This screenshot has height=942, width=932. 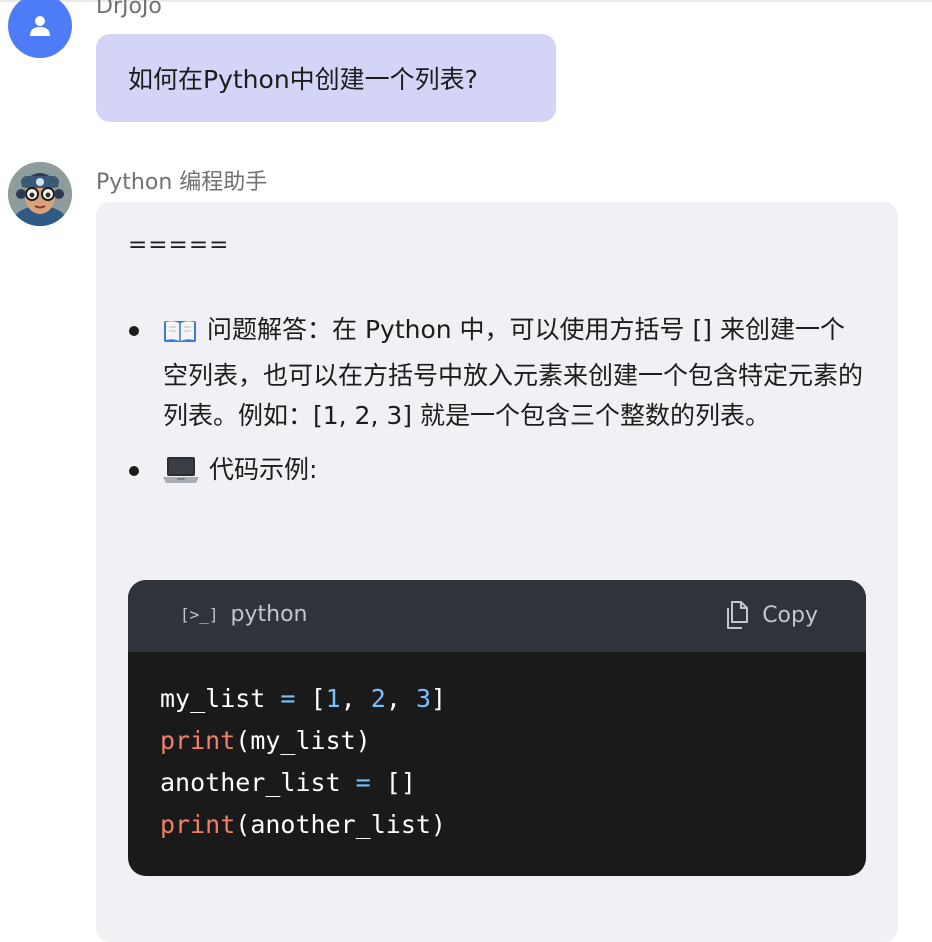 I want to click on code-token: (my_list), so click(x=303, y=740).